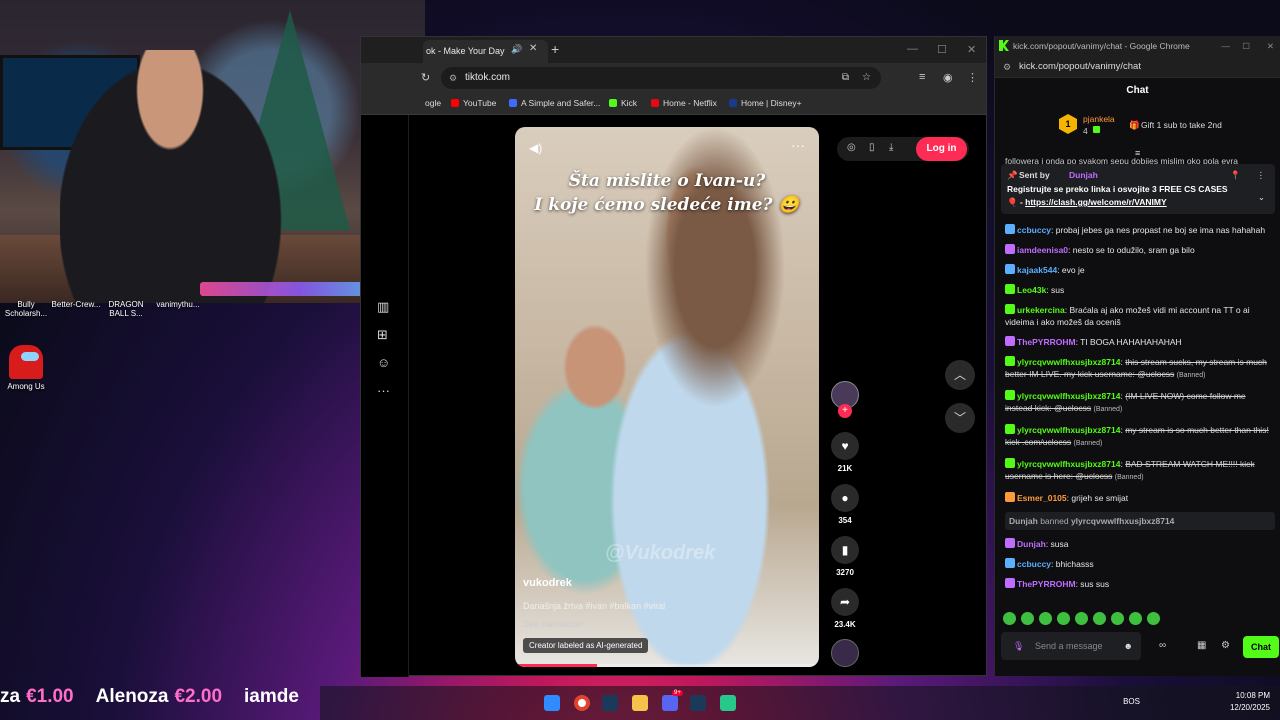  What do you see at coordinates (845, 452) in the screenshot?
I see `like-button: ♥ 21K` at bounding box center [845, 452].